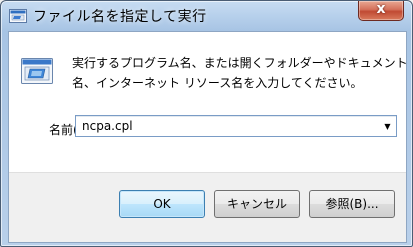 This screenshot has width=413, height=247. I want to click on window-title: ファイル名を指定して実行, so click(120, 17).